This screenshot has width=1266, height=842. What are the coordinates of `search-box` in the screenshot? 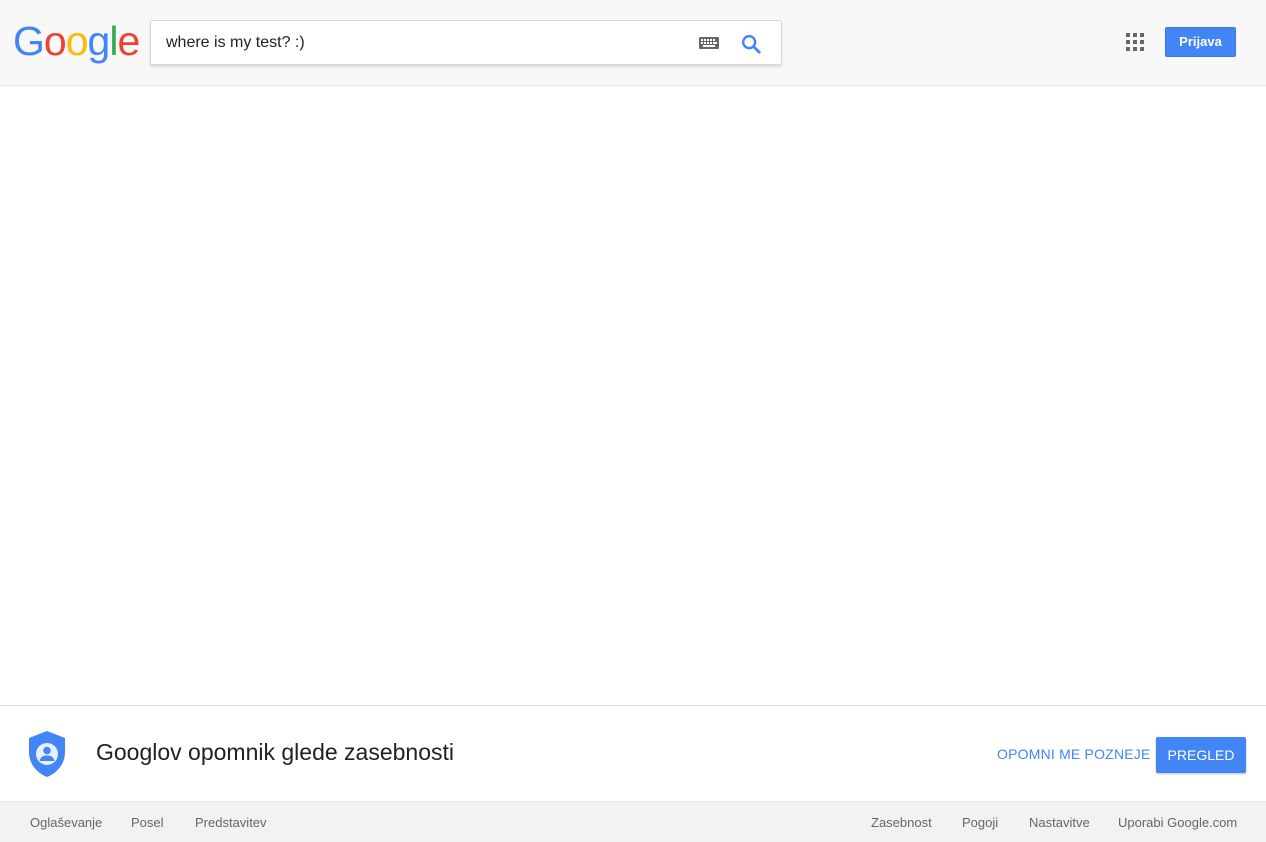 It's located at (466, 42).